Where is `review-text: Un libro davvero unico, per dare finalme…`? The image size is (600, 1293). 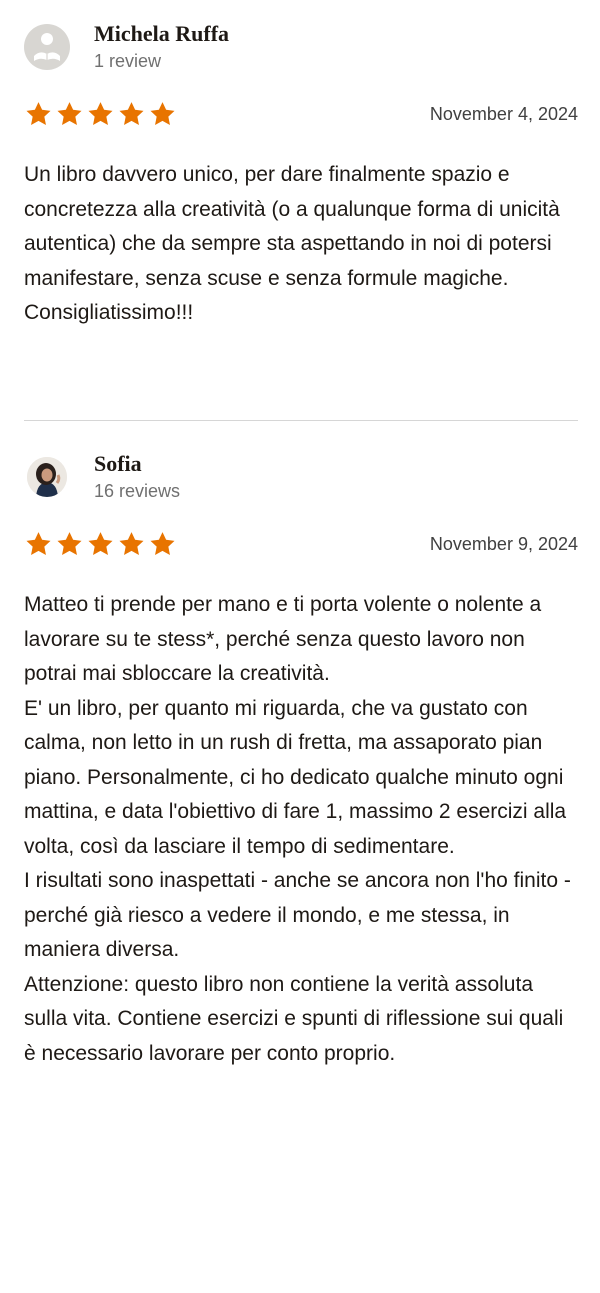
review-text: Un libro davvero unico, per dare finalme… is located at coordinates (292, 243).